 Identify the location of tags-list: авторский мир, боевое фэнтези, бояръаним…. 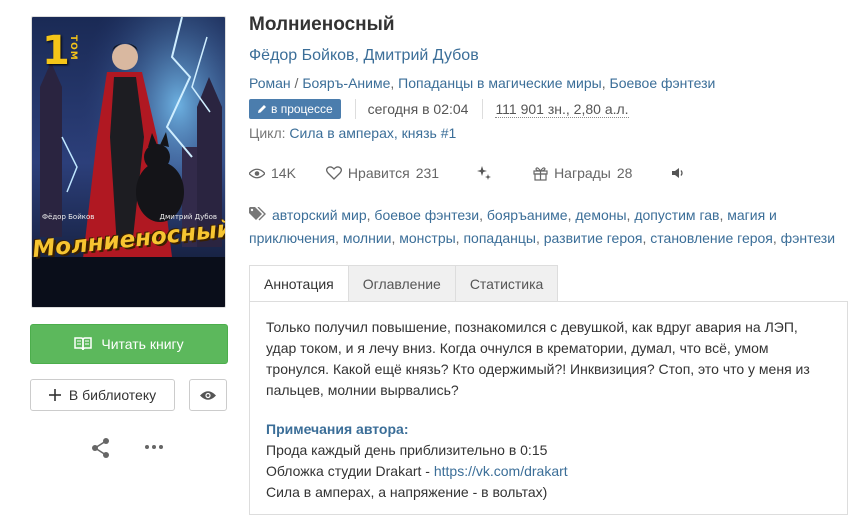
(542, 226).